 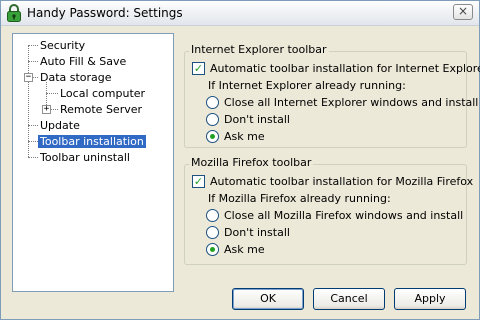 I want to click on apply-button: Apply, so click(x=430, y=299).